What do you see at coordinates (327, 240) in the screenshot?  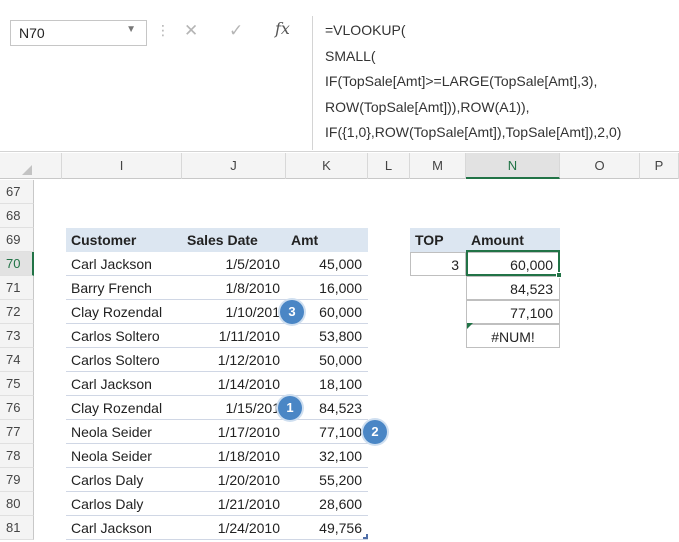 I see `table-header-amt: Amt` at bounding box center [327, 240].